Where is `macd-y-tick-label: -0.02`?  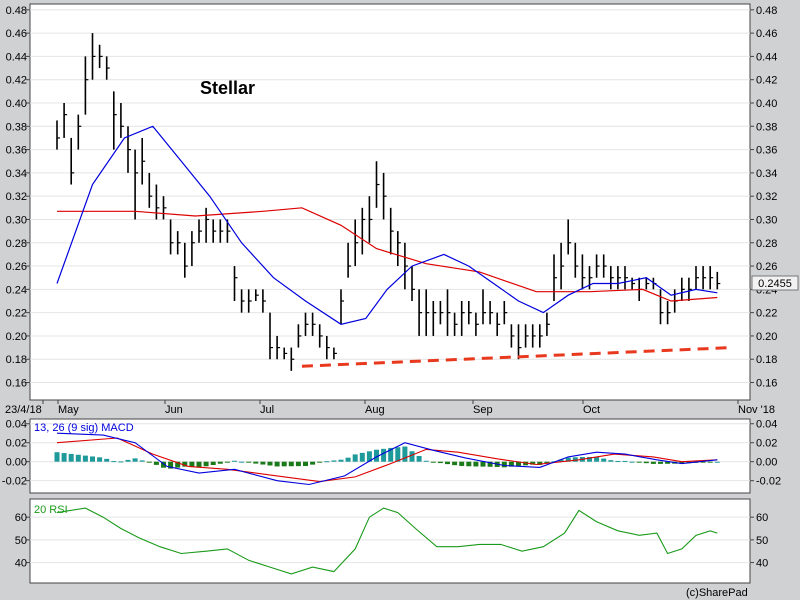
macd-y-tick-label: -0.02 is located at coordinates (14, 482).